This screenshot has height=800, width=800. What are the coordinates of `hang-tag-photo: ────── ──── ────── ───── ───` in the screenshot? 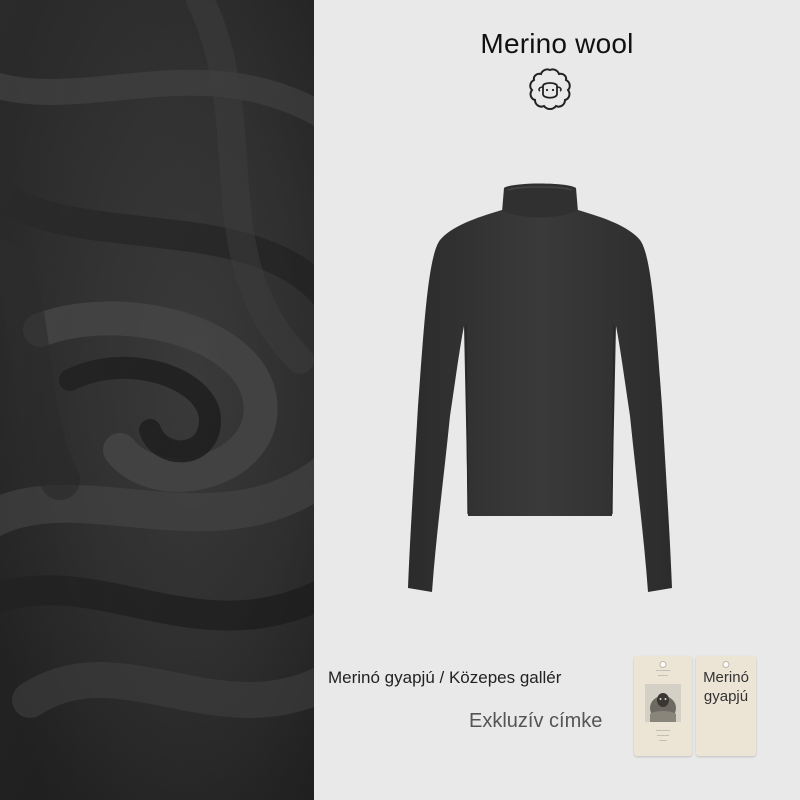 It's located at (663, 706).